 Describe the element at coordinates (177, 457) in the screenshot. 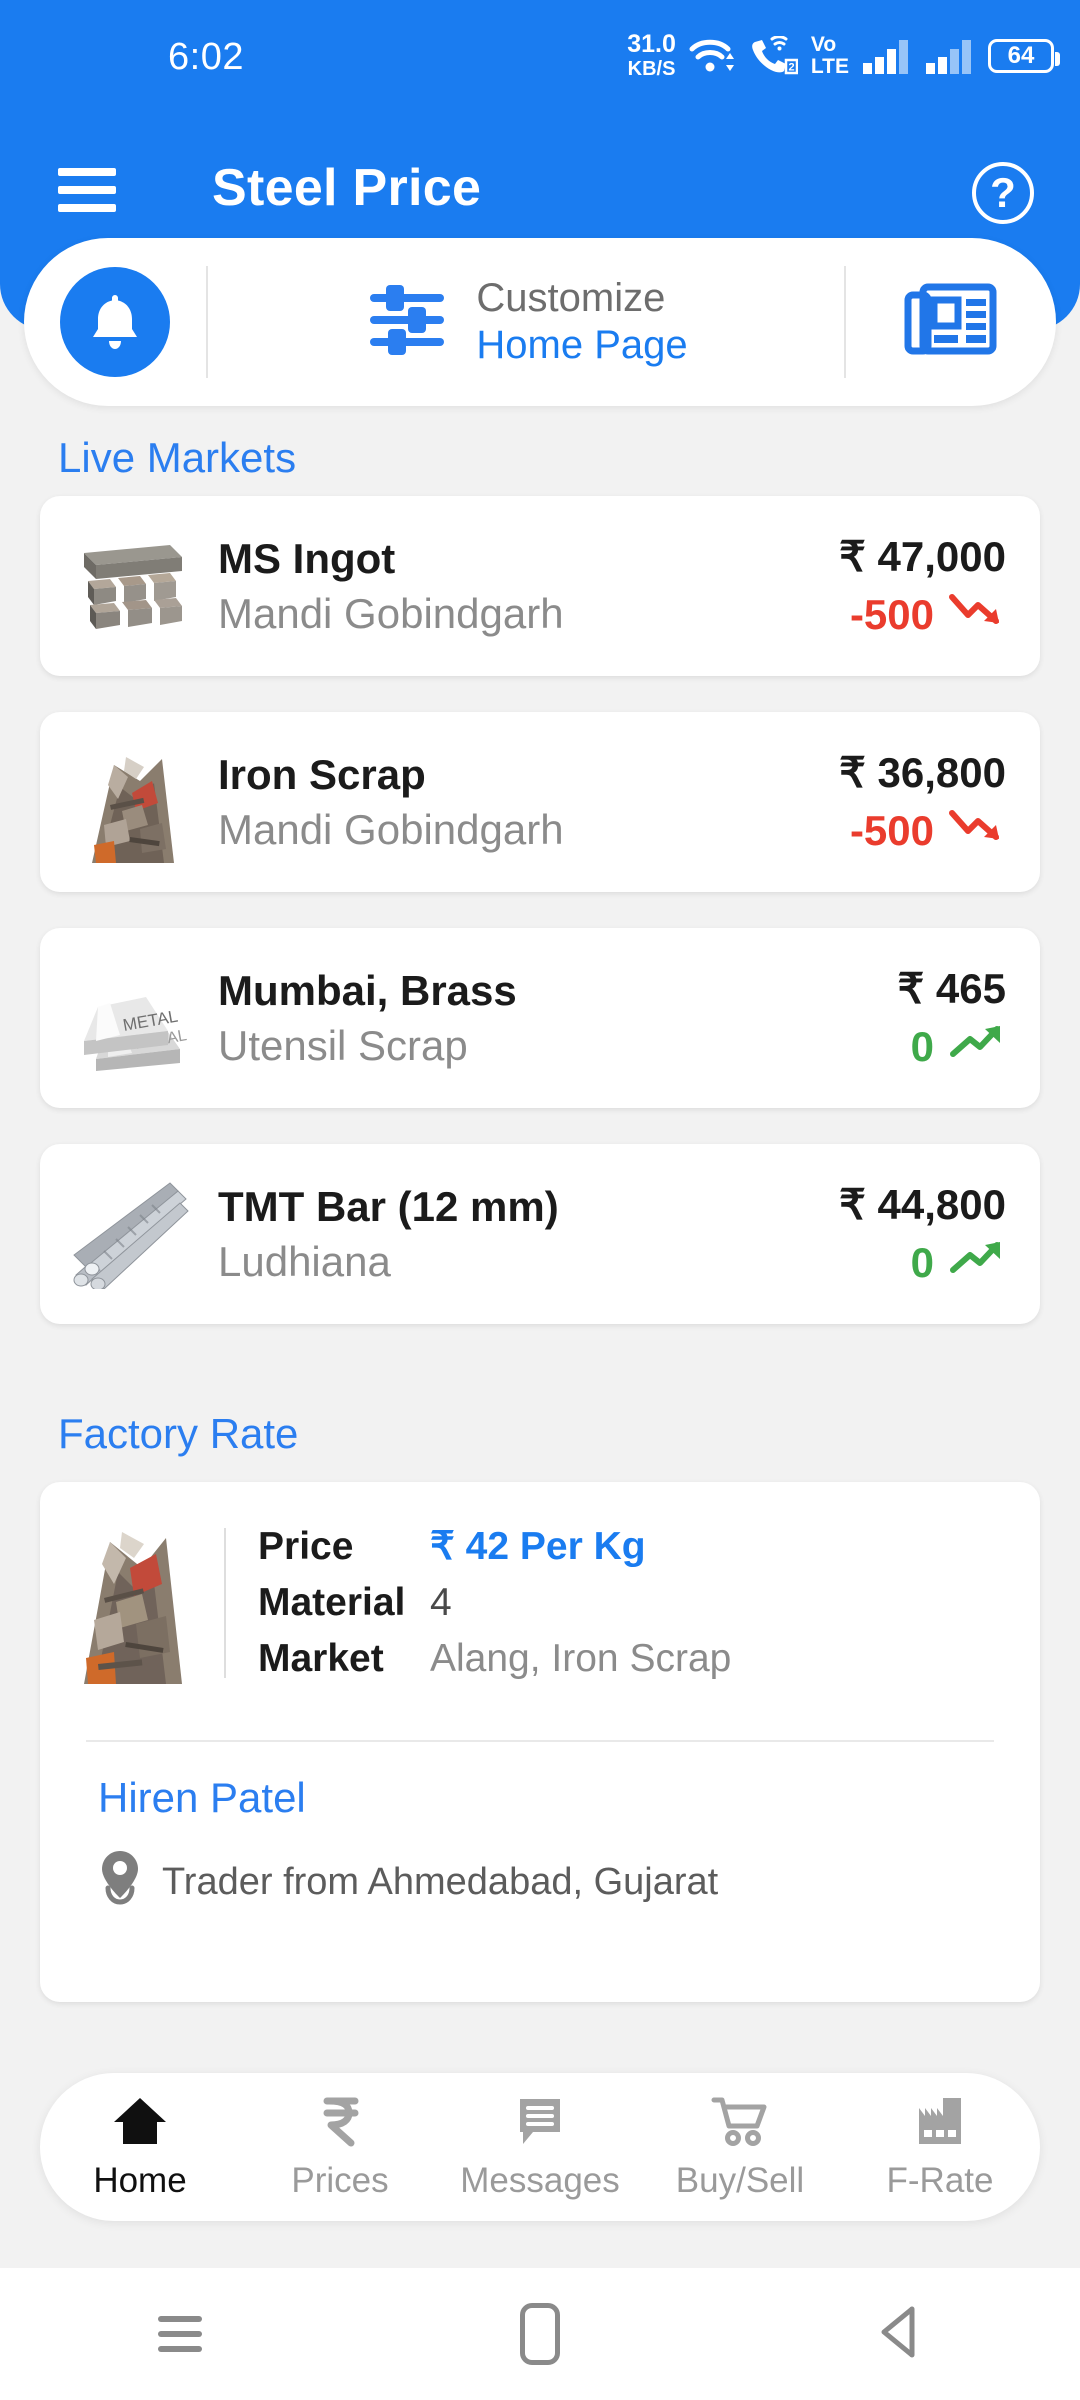

I see `live-markets-title: Live Markets` at that location.